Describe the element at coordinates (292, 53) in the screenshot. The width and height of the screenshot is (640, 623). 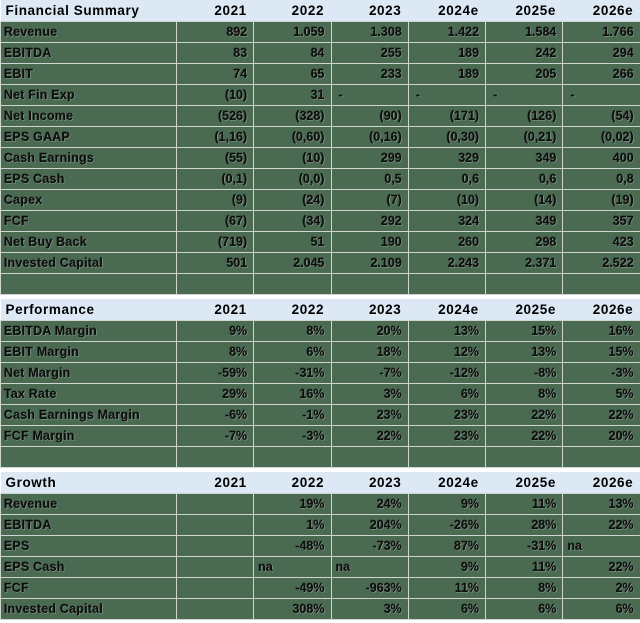
I see `row-value-cell: 84` at that location.